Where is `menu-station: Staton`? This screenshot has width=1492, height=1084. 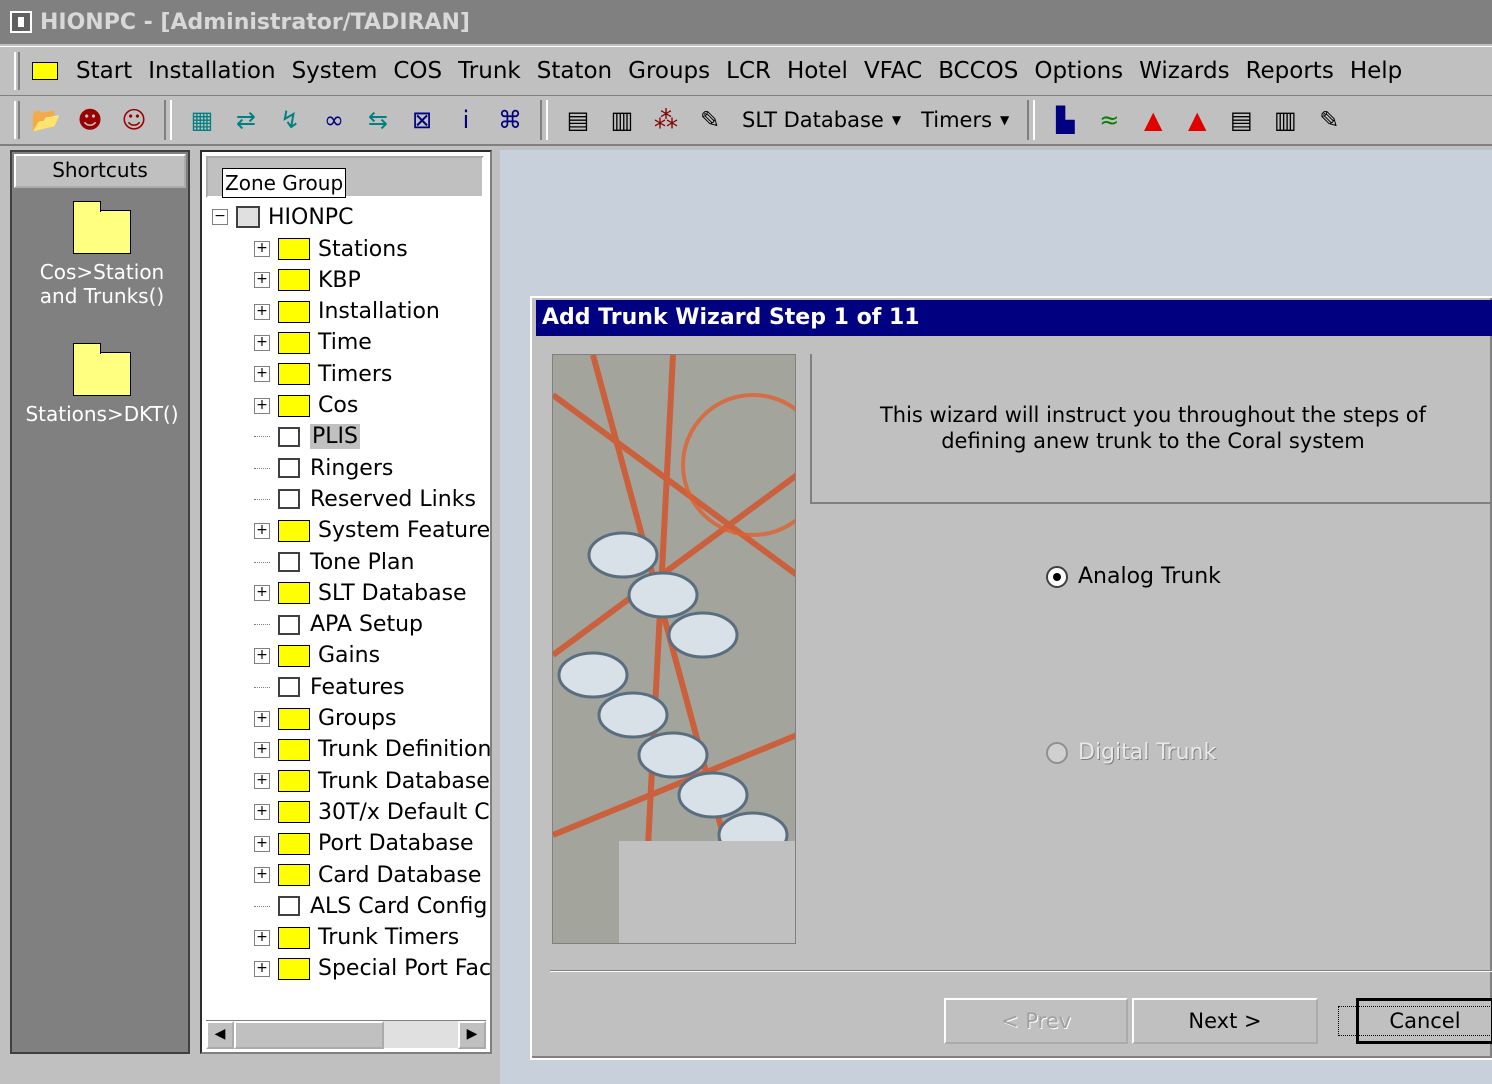
menu-station: Staton is located at coordinates (574, 71).